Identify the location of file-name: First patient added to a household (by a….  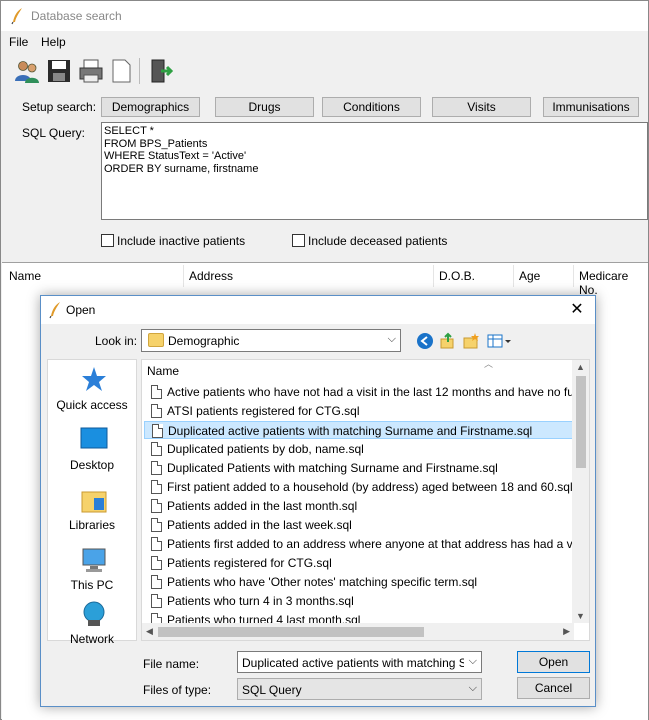
(370, 487).